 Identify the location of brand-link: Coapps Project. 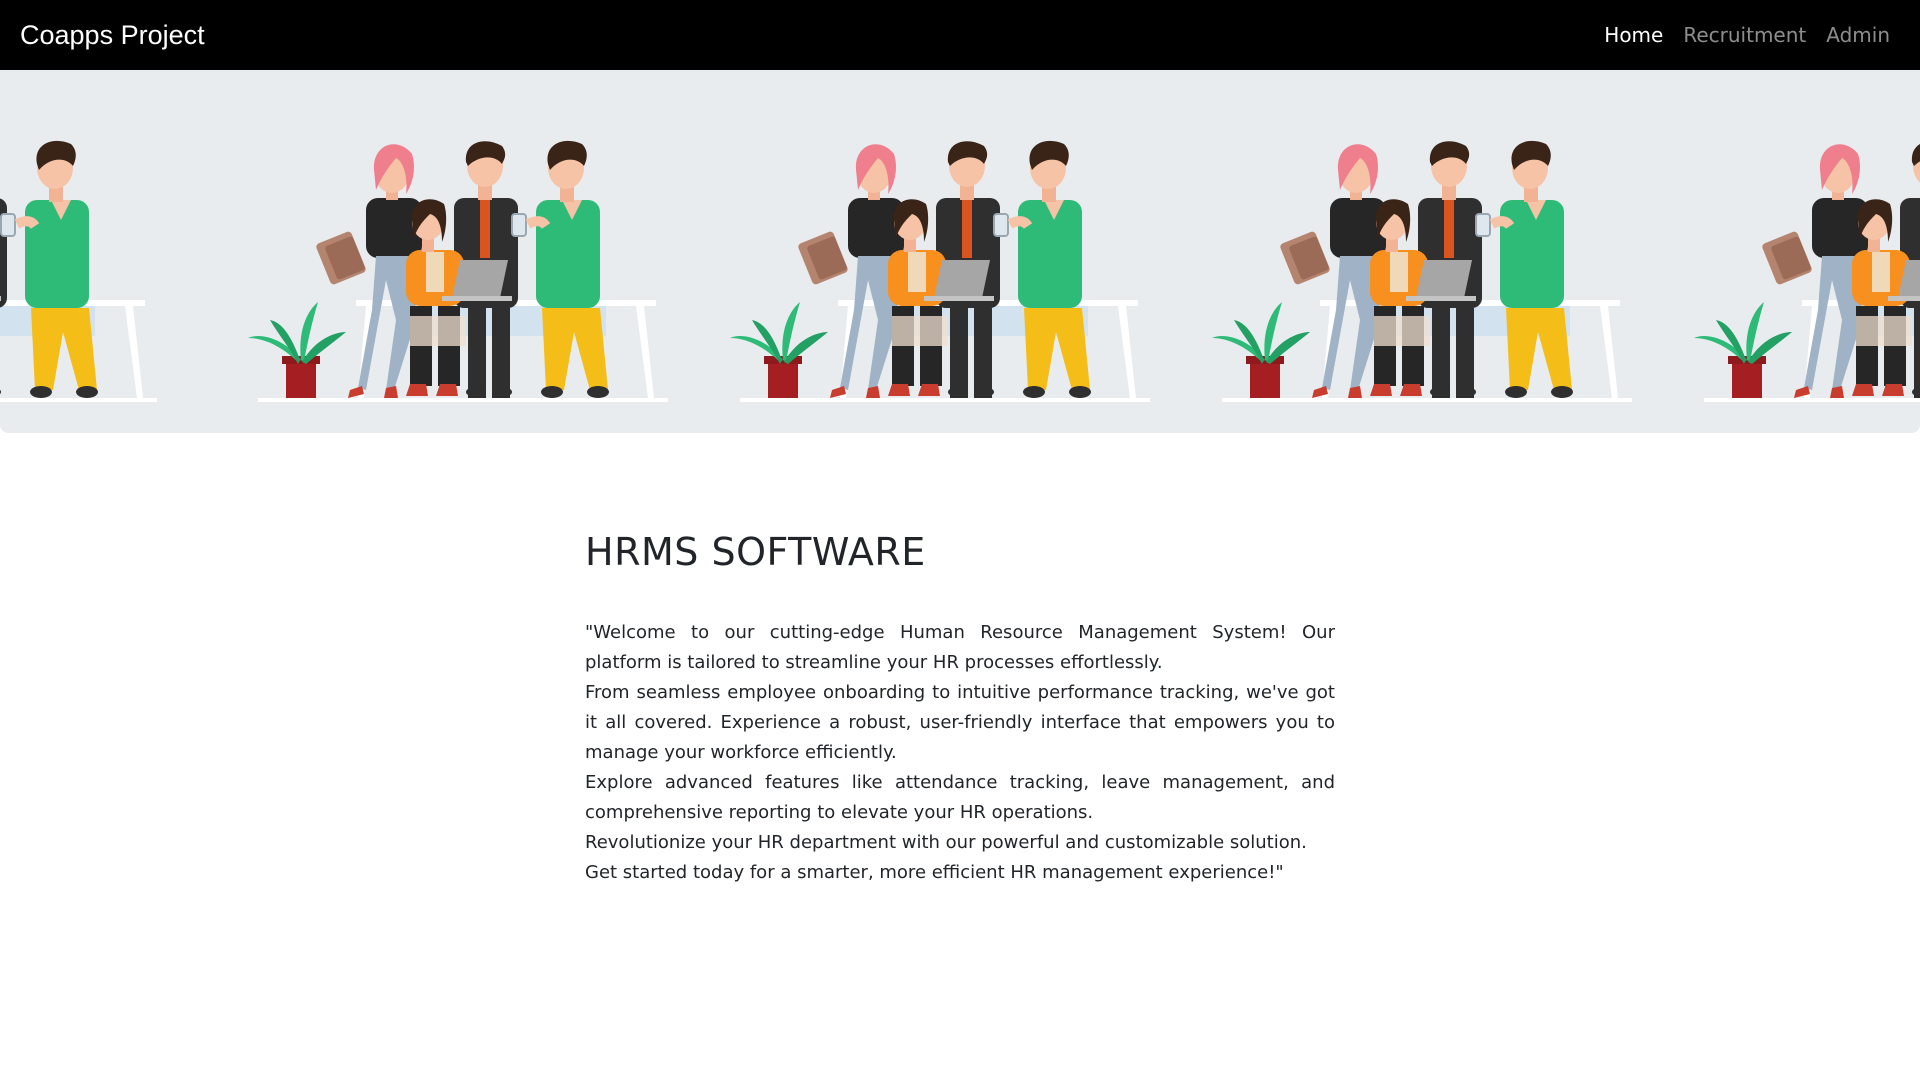
(112, 35).